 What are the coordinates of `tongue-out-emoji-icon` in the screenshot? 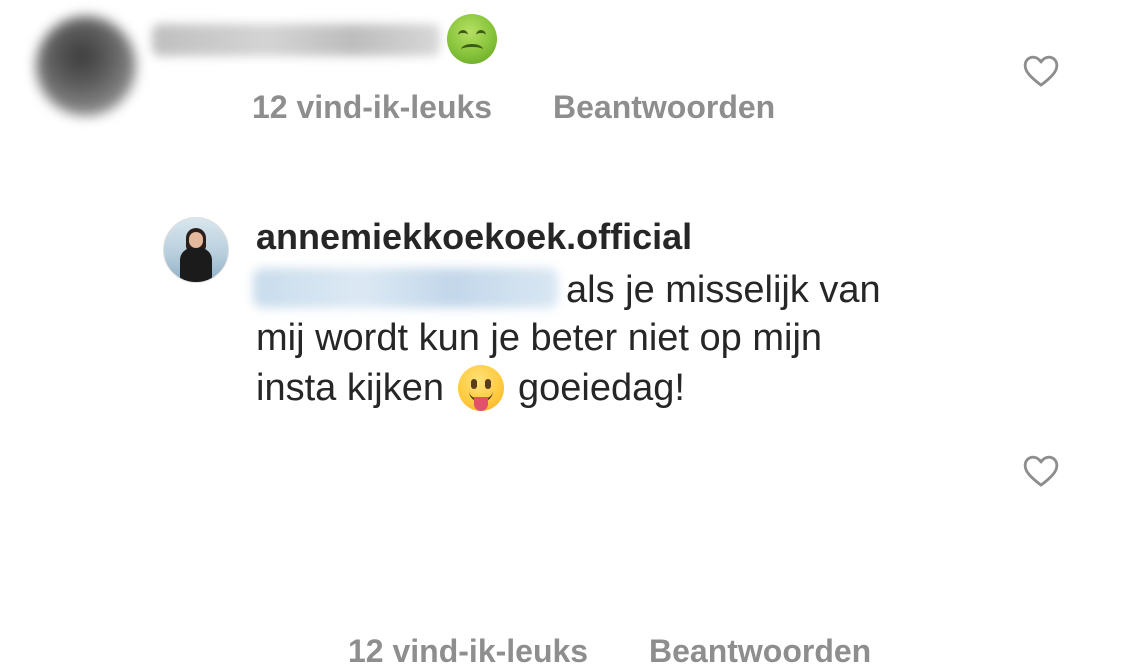 It's located at (480, 387).